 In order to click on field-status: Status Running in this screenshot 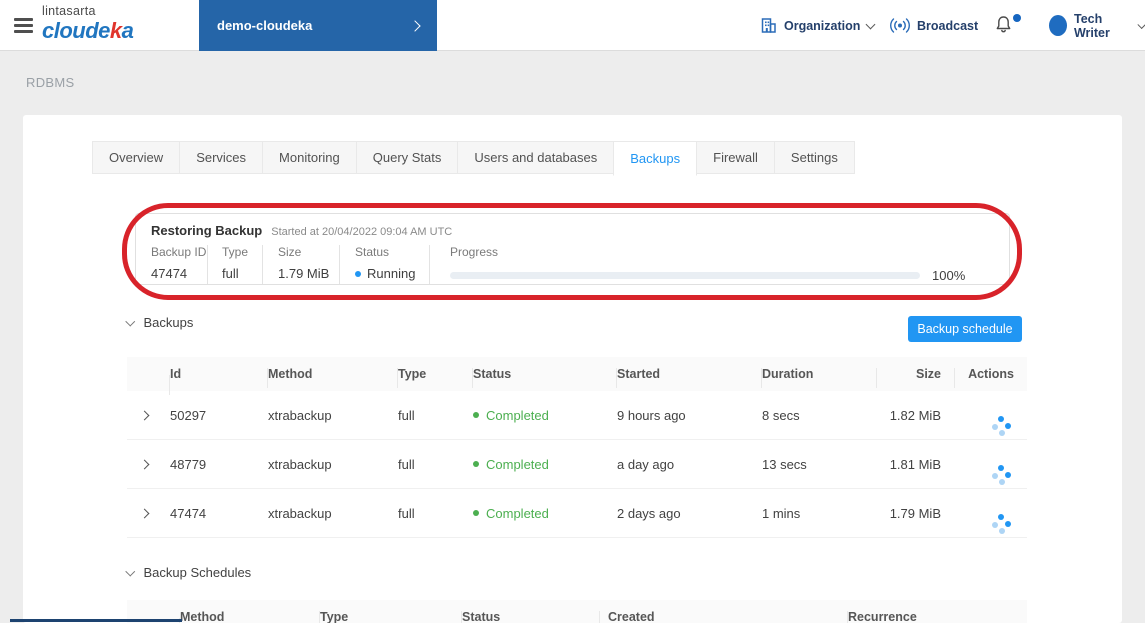, I will do `click(385, 264)`.